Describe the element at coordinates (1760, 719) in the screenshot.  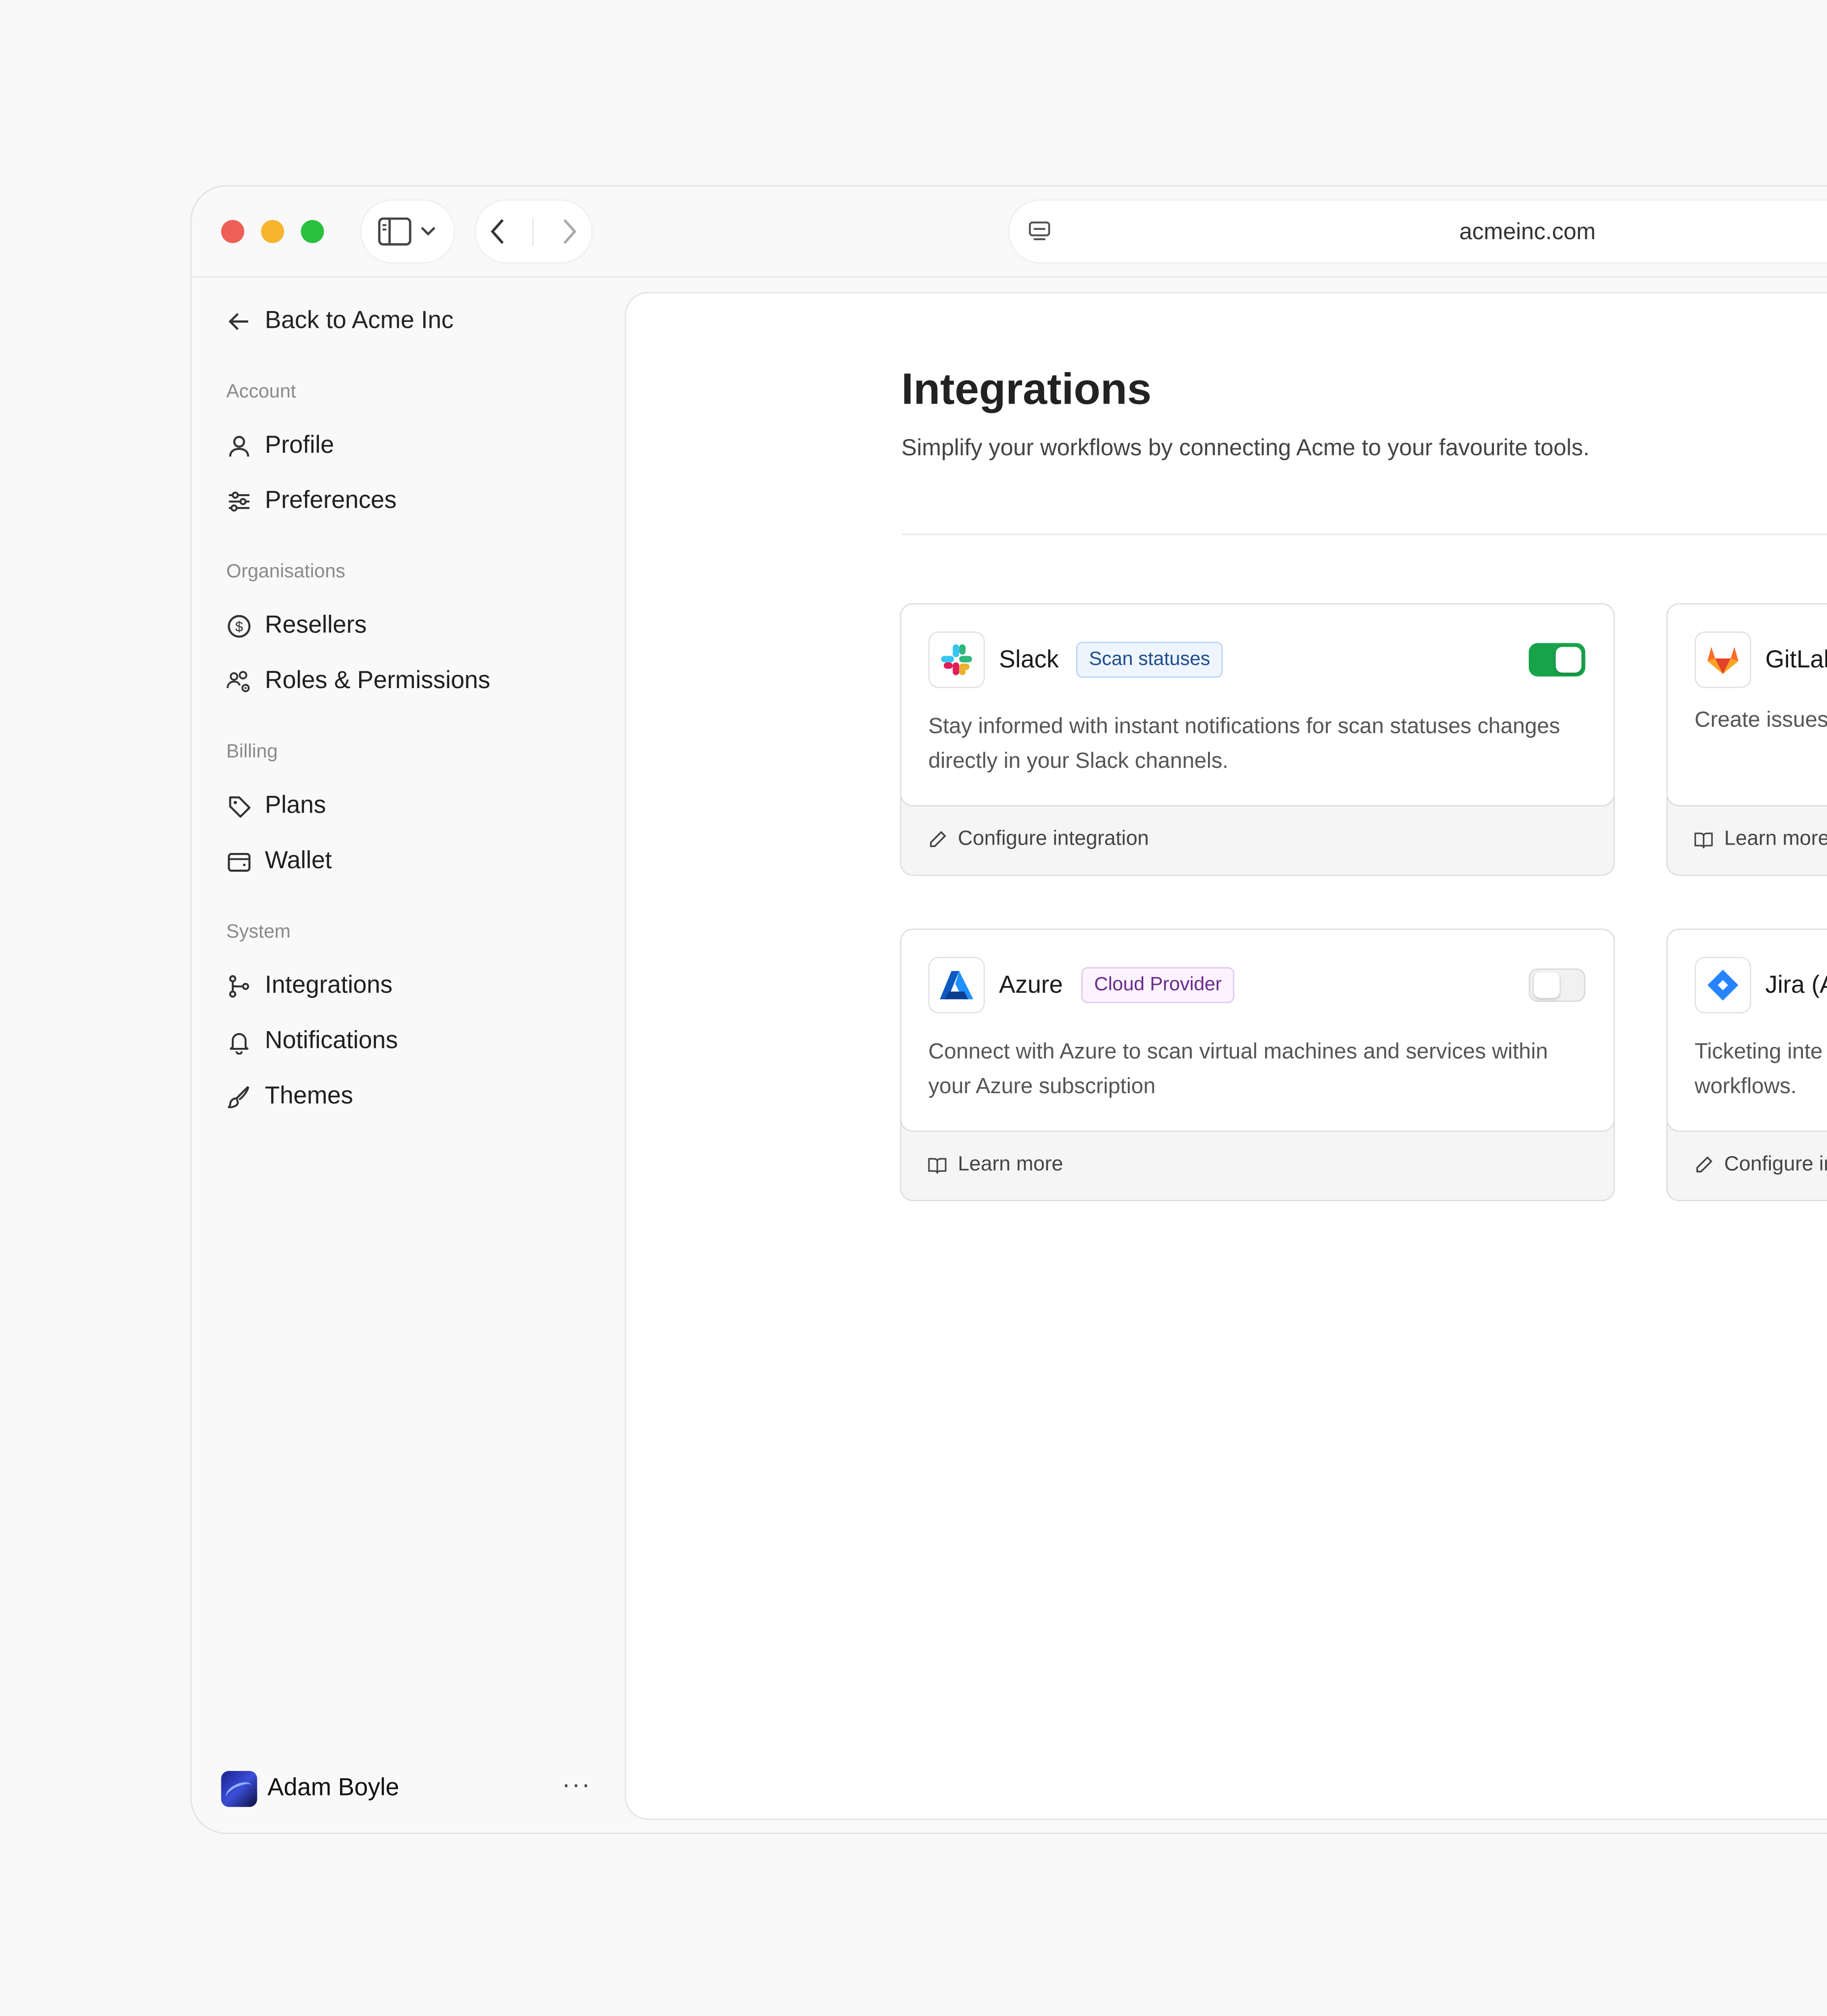
I see `card-description: Create issues` at that location.